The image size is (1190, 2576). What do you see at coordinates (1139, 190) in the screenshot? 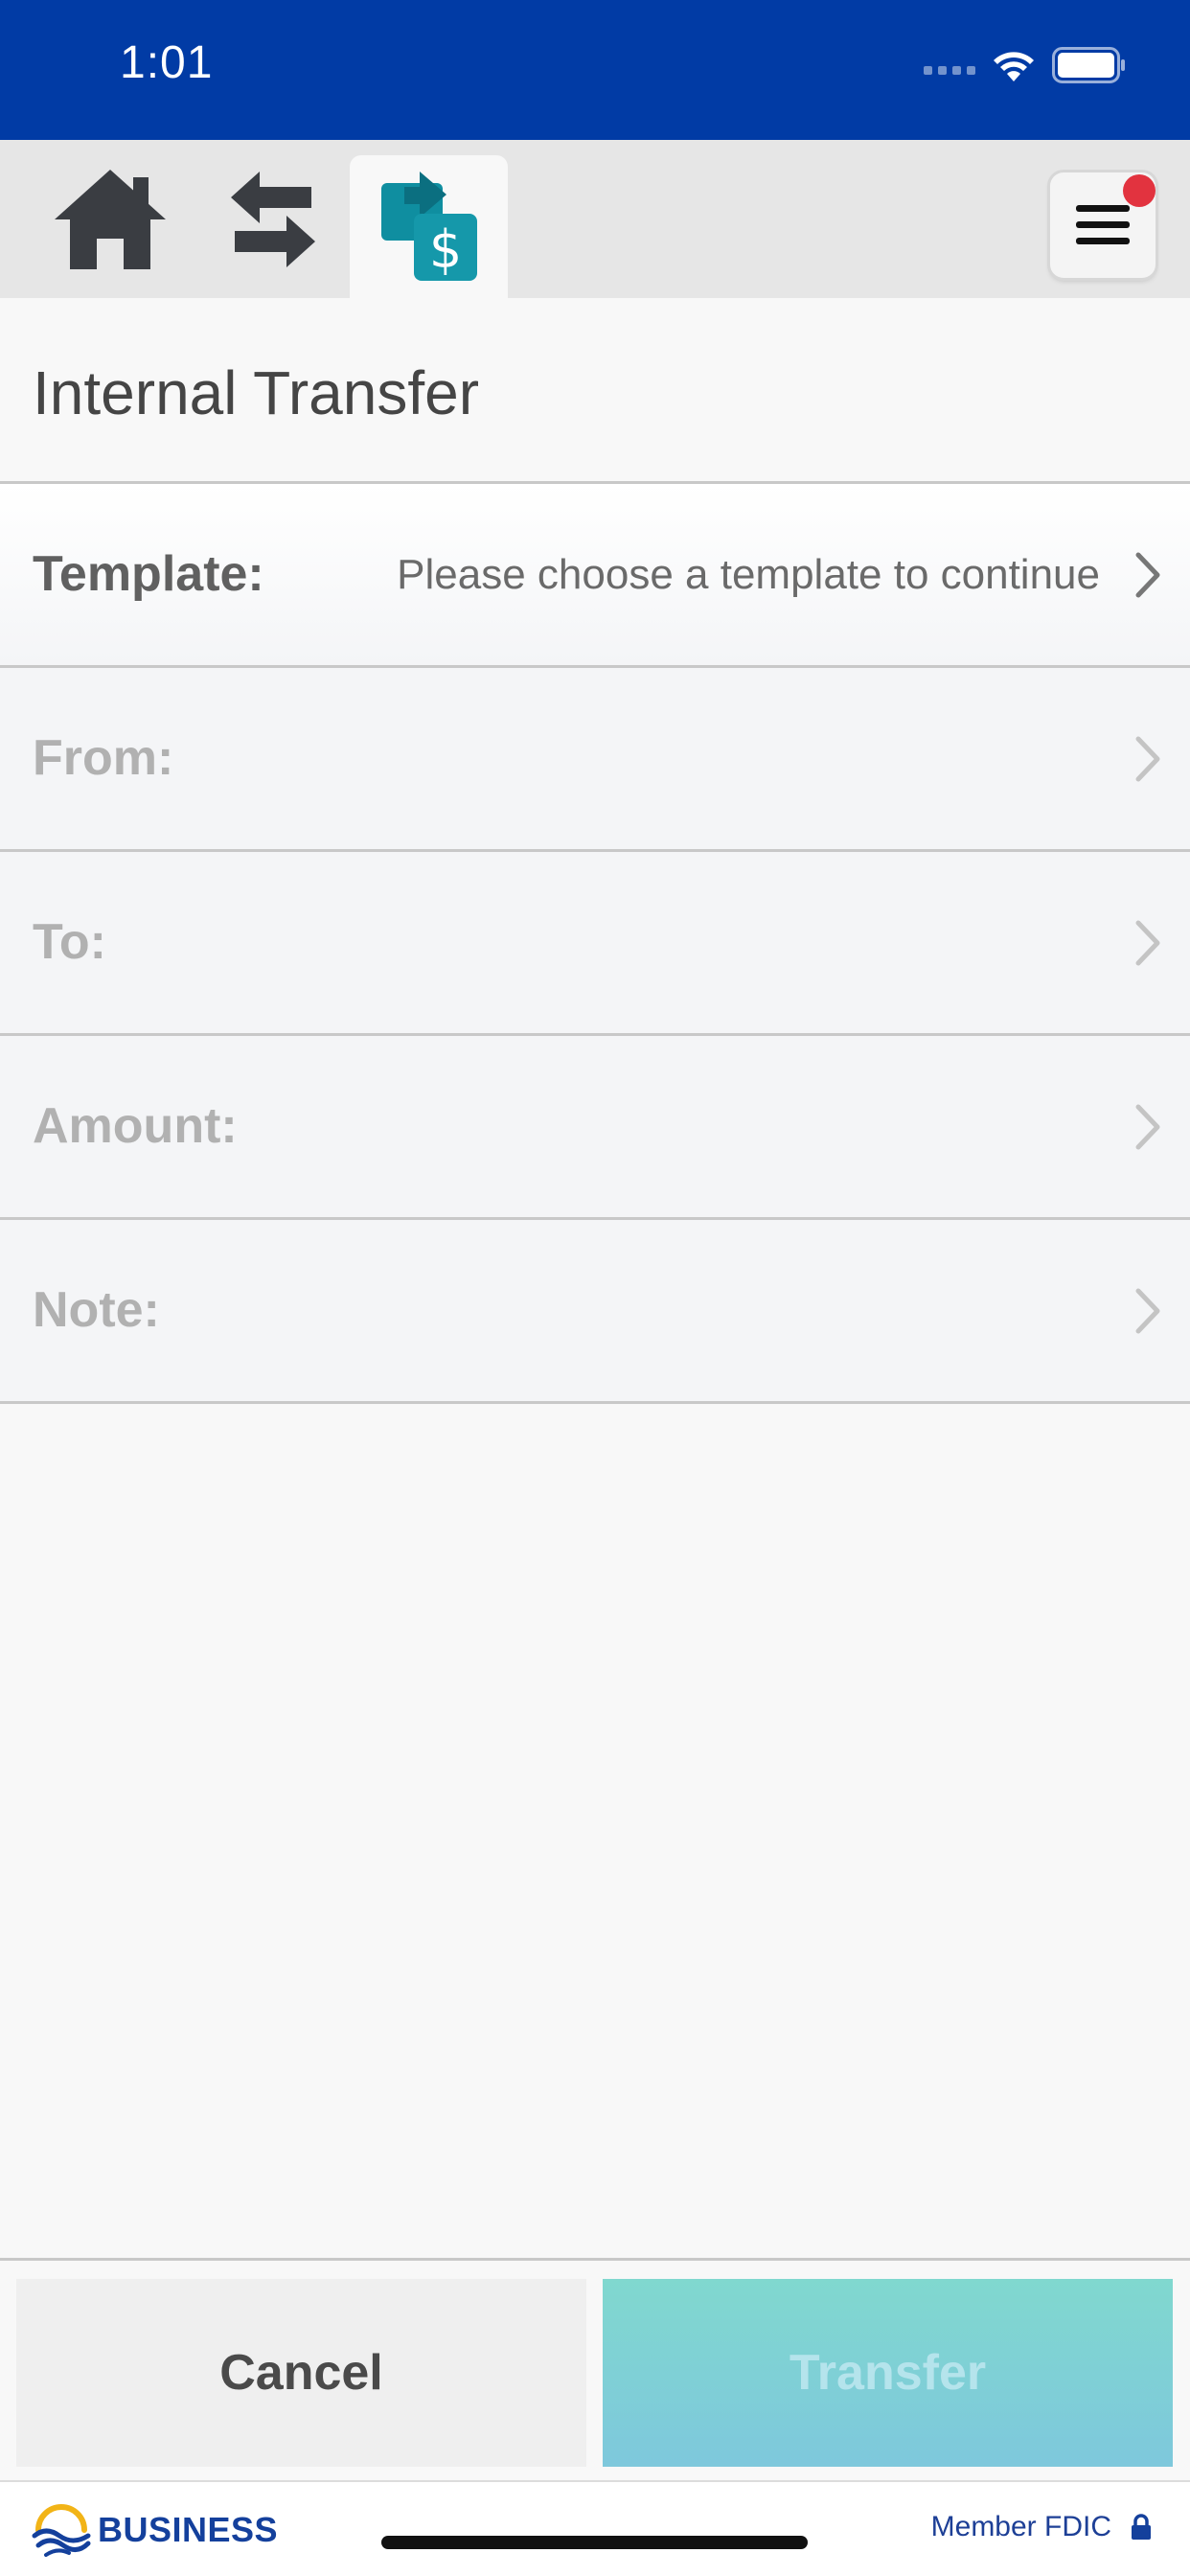
I see `notification-badge` at bounding box center [1139, 190].